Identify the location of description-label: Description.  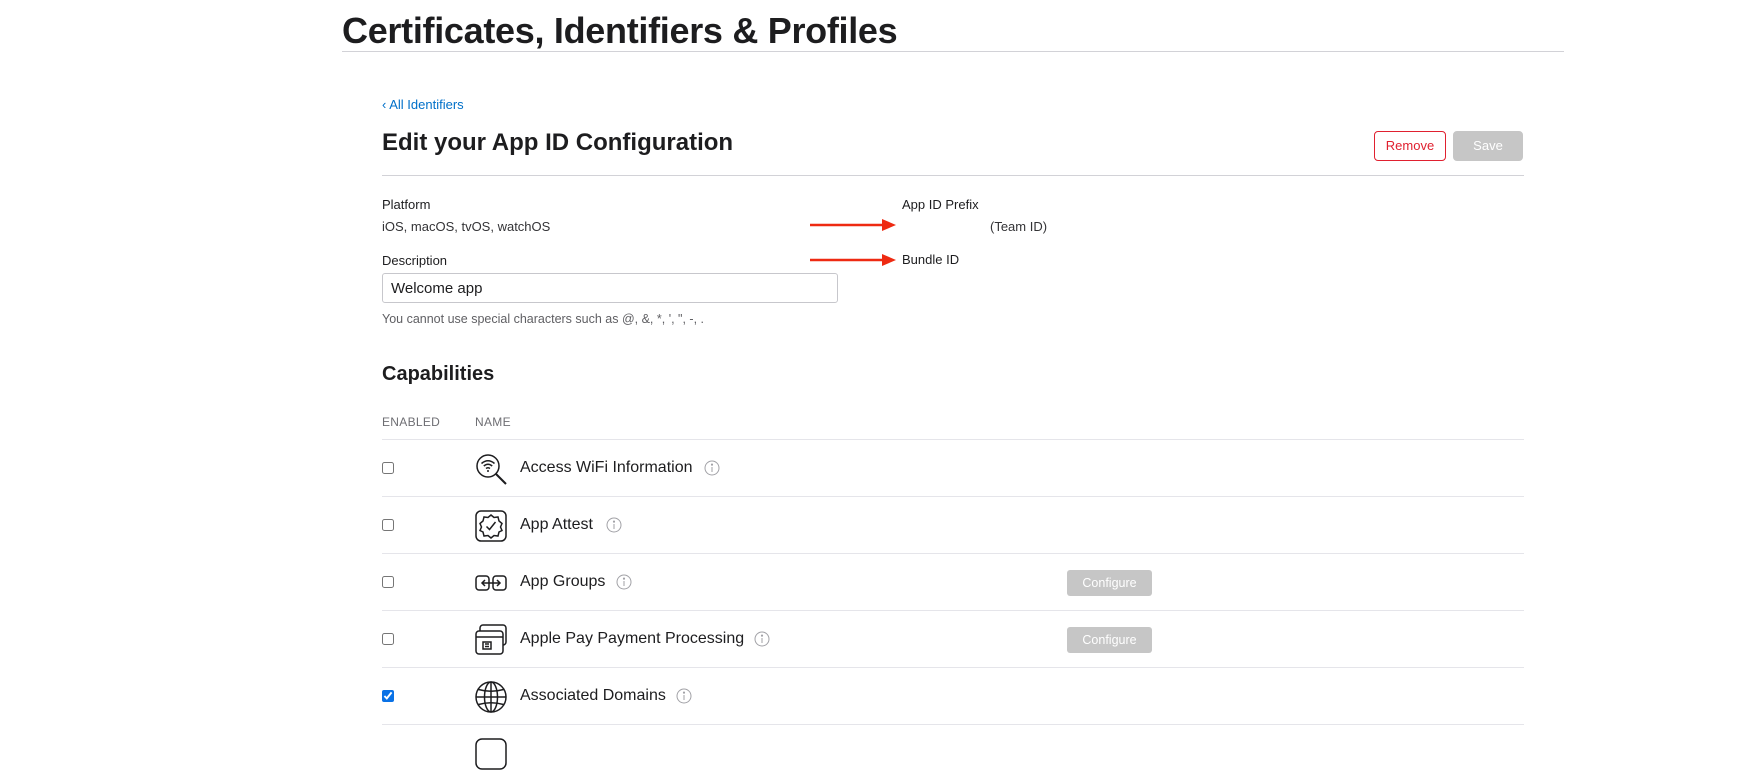
(415, 260).